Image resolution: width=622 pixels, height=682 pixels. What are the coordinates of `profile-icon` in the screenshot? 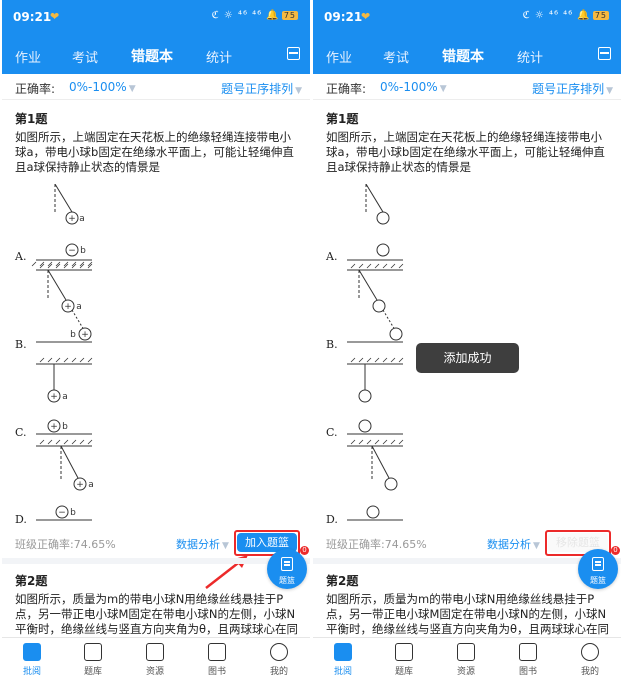 It's located at (590, 652).